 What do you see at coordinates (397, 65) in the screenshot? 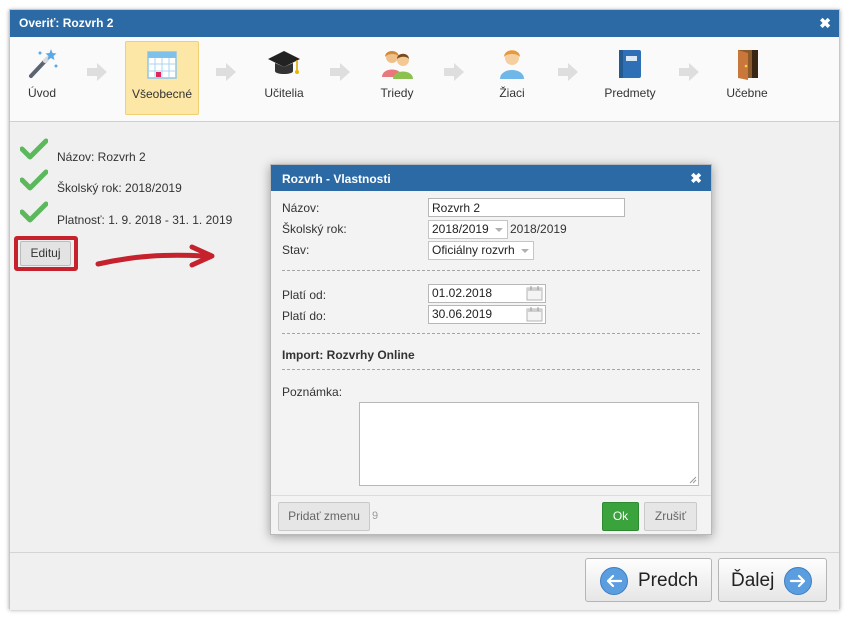
I see `class-people-icon` at bounding box center [397, 65].